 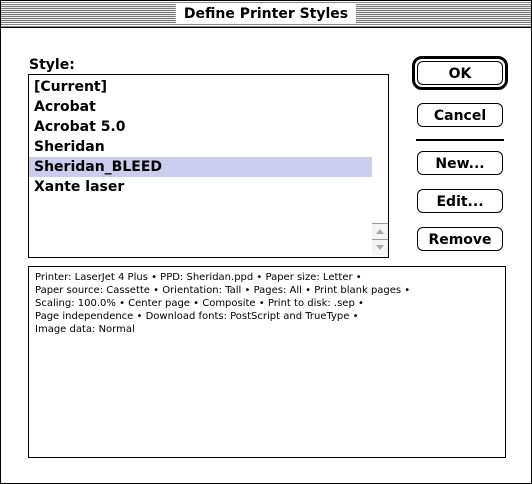 I want to click on style-item-sheridan: Sheridan, so click(x=200, y=147).